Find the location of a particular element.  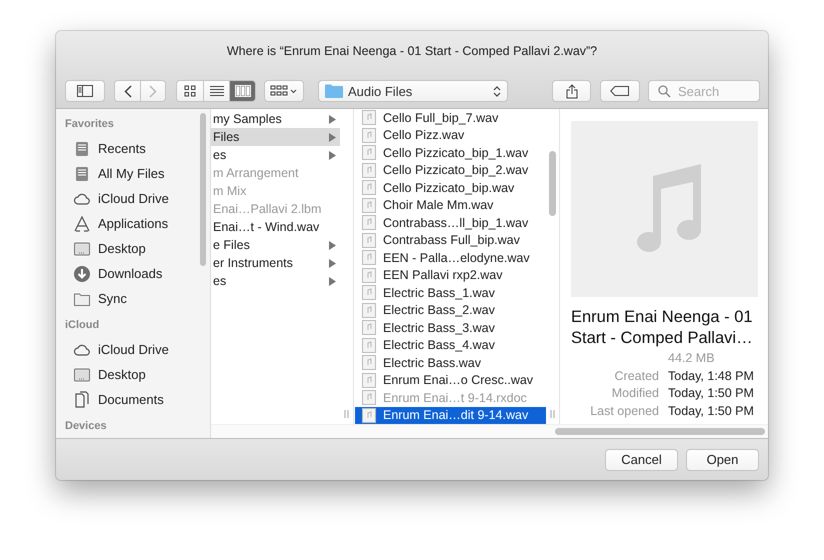

file-row: Electric Bass_3.wav is located at coordinates (450, 327).